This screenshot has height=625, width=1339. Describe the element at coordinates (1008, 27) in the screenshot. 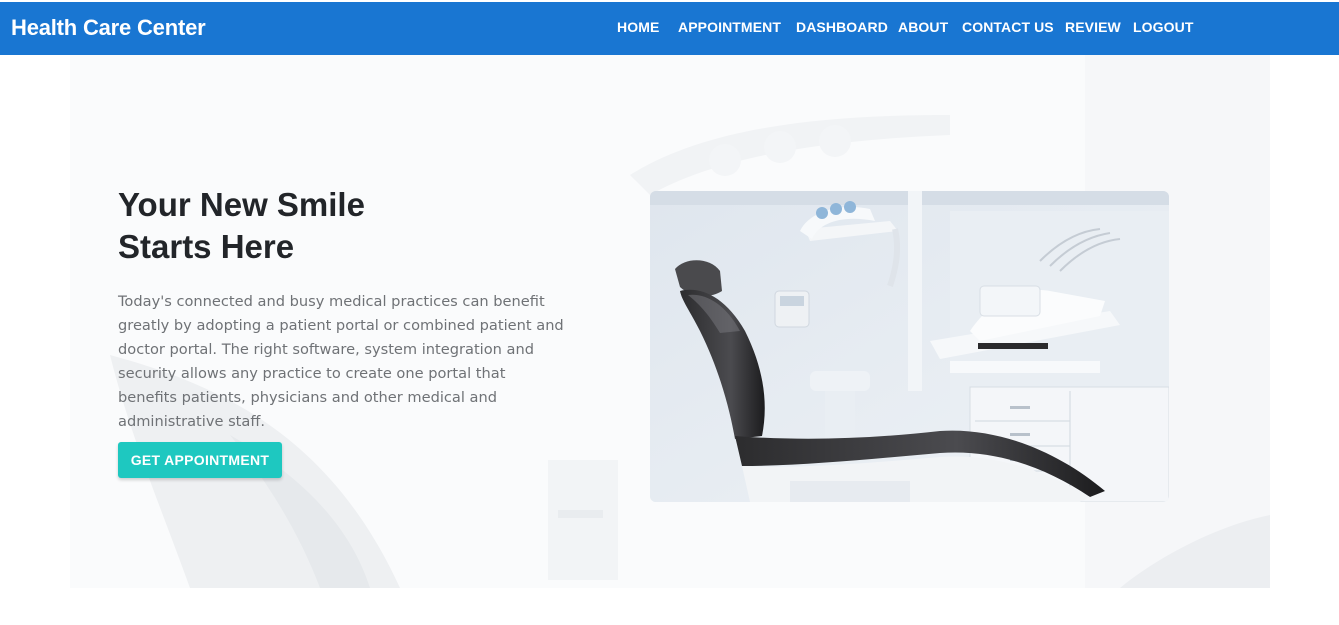

I see `nav-link-contact-us: CONTACT US` at that location.